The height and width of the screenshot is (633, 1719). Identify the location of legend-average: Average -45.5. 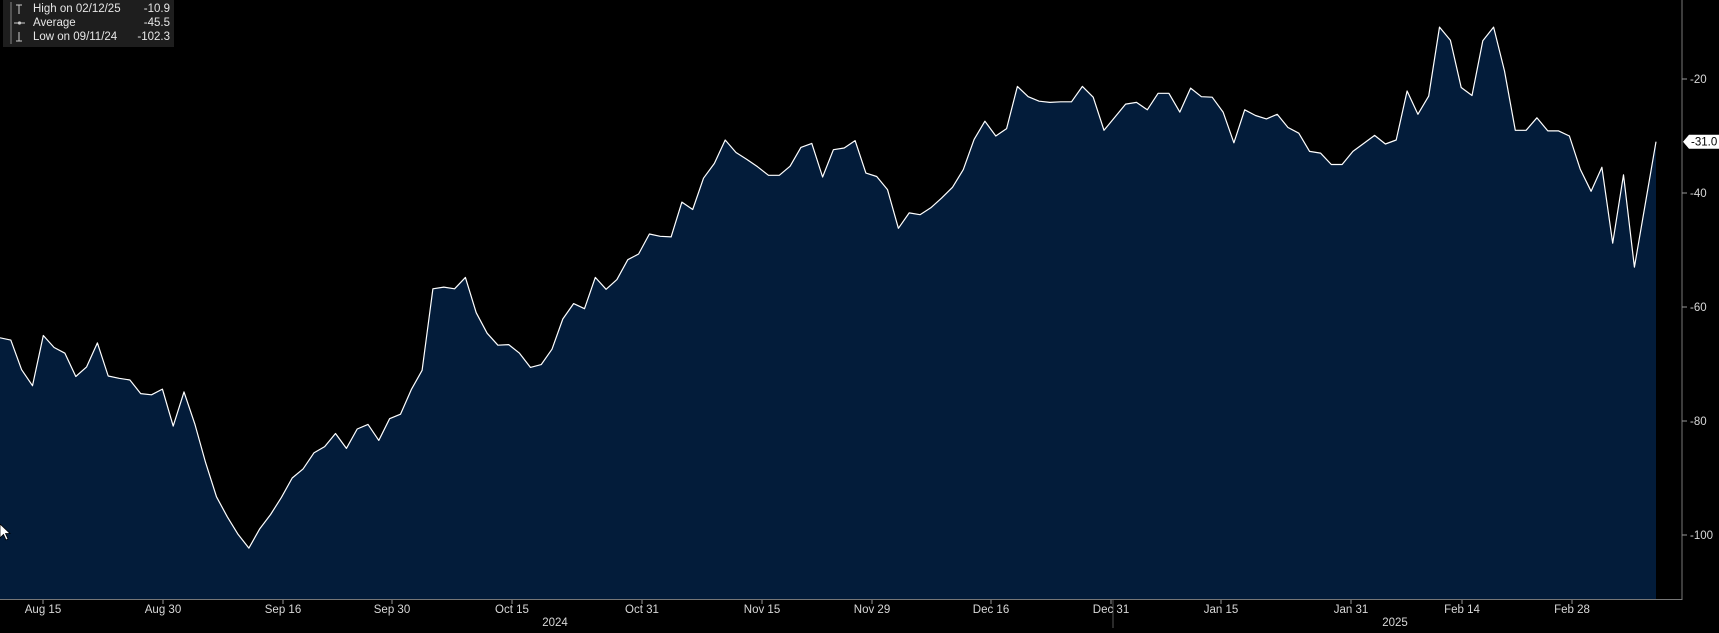
(88, 23).